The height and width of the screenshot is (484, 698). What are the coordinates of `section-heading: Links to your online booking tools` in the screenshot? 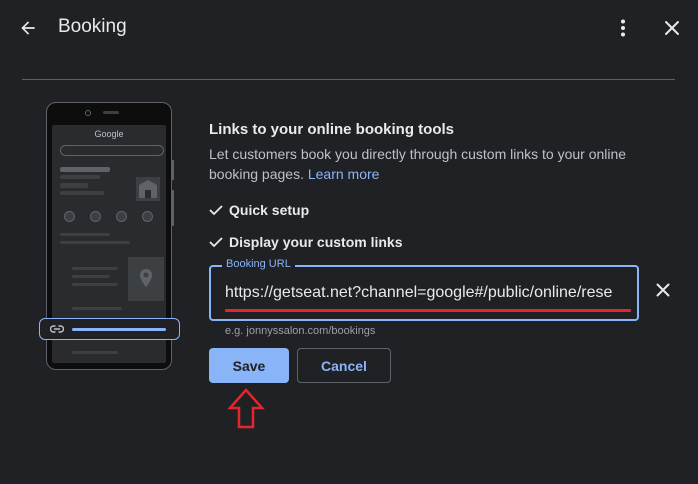 It's located at (331, 129).